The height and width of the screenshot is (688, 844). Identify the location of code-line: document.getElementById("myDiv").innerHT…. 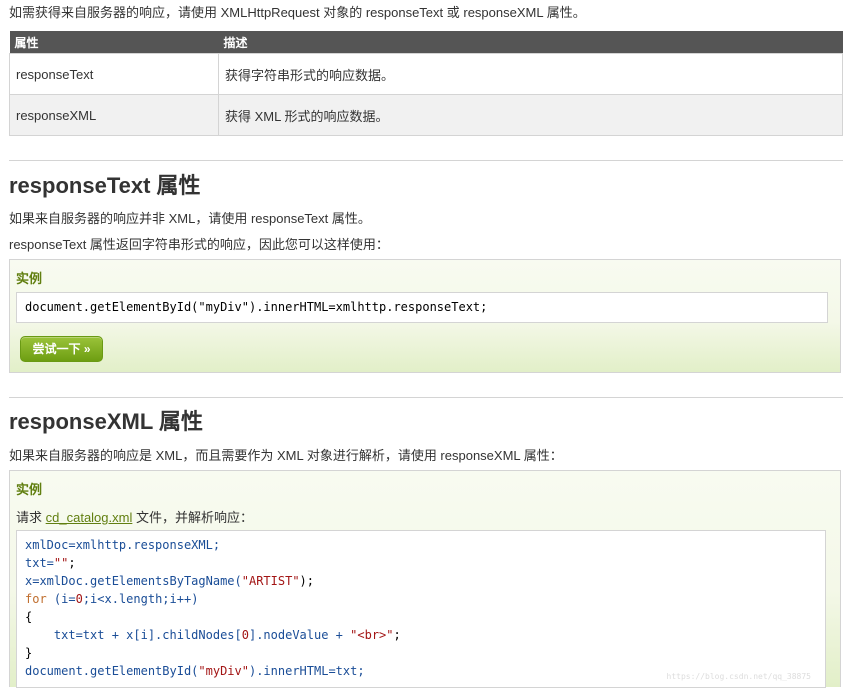
(256, 307).